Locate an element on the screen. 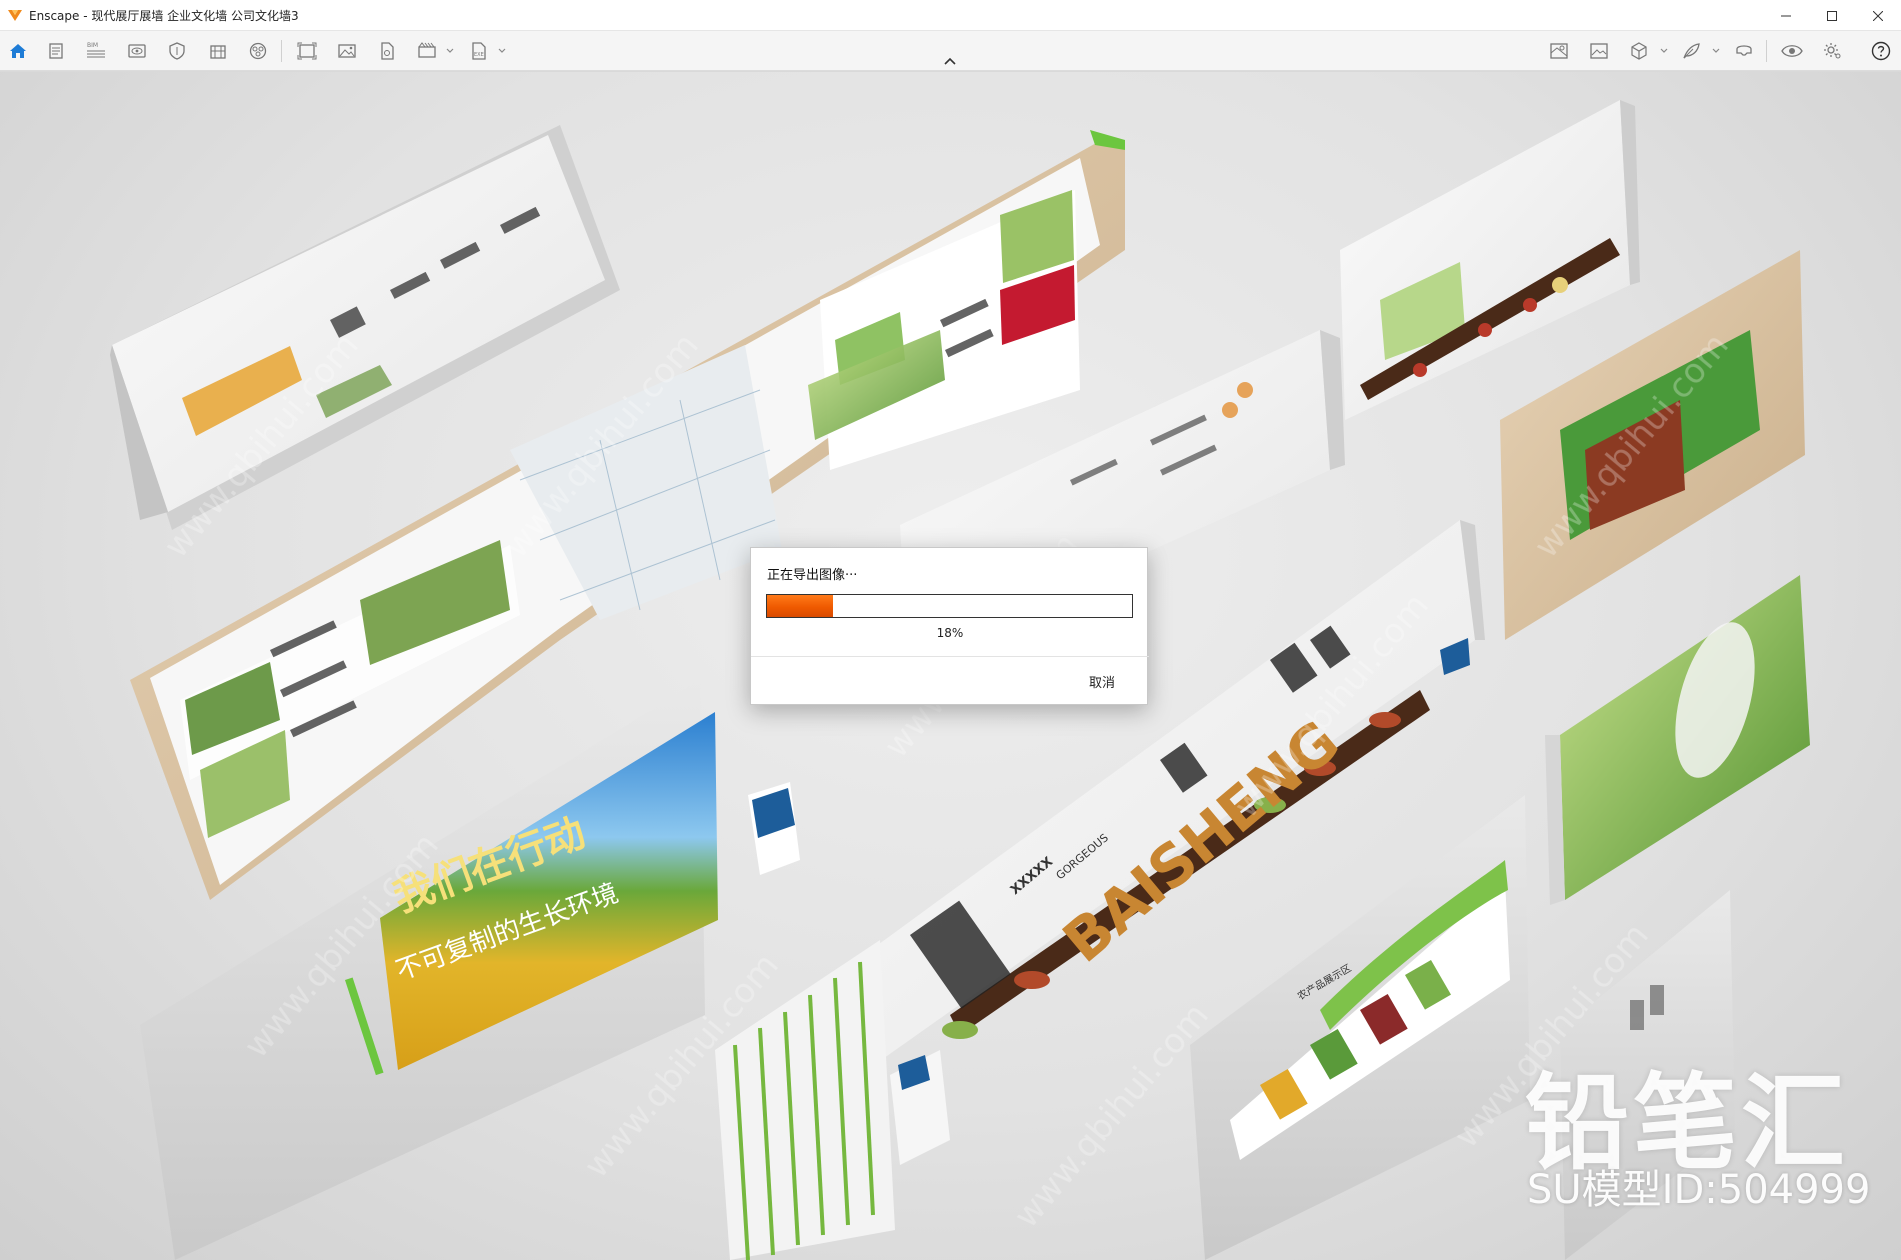 The width and height of the screenshot is (1901, 1260). visibility-button is located at coordinates (1792, 51).